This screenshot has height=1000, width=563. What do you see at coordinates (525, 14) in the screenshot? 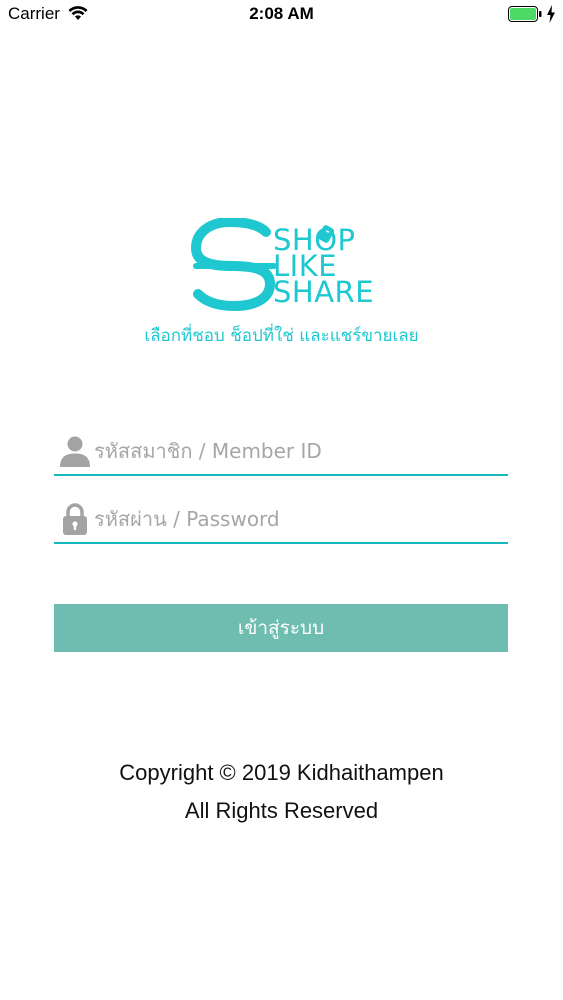
I see `battery-icon` at bounding box center [525, 14].